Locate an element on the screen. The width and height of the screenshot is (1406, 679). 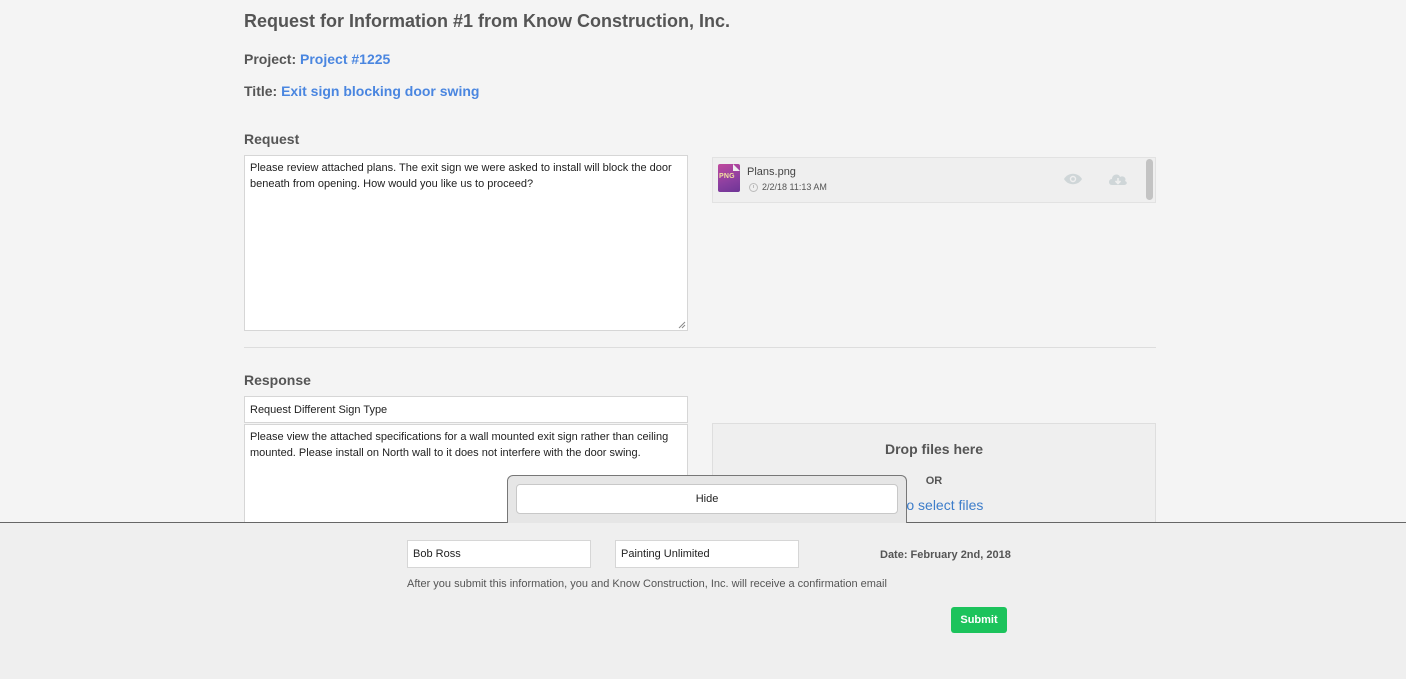
attachments-scrollbar is located at coordinates (1149, 179).